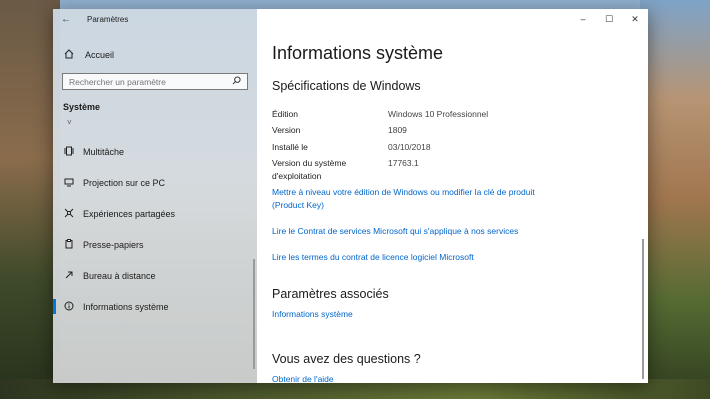  I want to click on sidebar-item-label: Bureau à distance, so click(119, 275).